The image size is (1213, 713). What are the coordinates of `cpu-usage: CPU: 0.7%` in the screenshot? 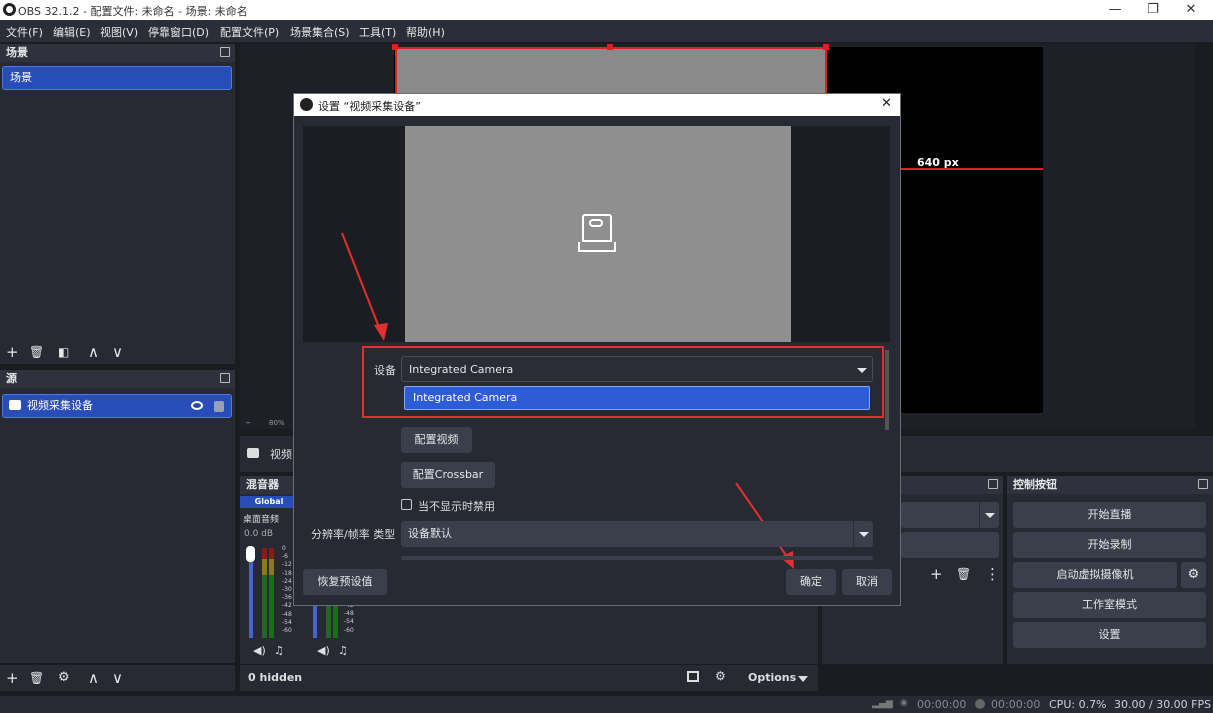 It's located at (1078, 704).